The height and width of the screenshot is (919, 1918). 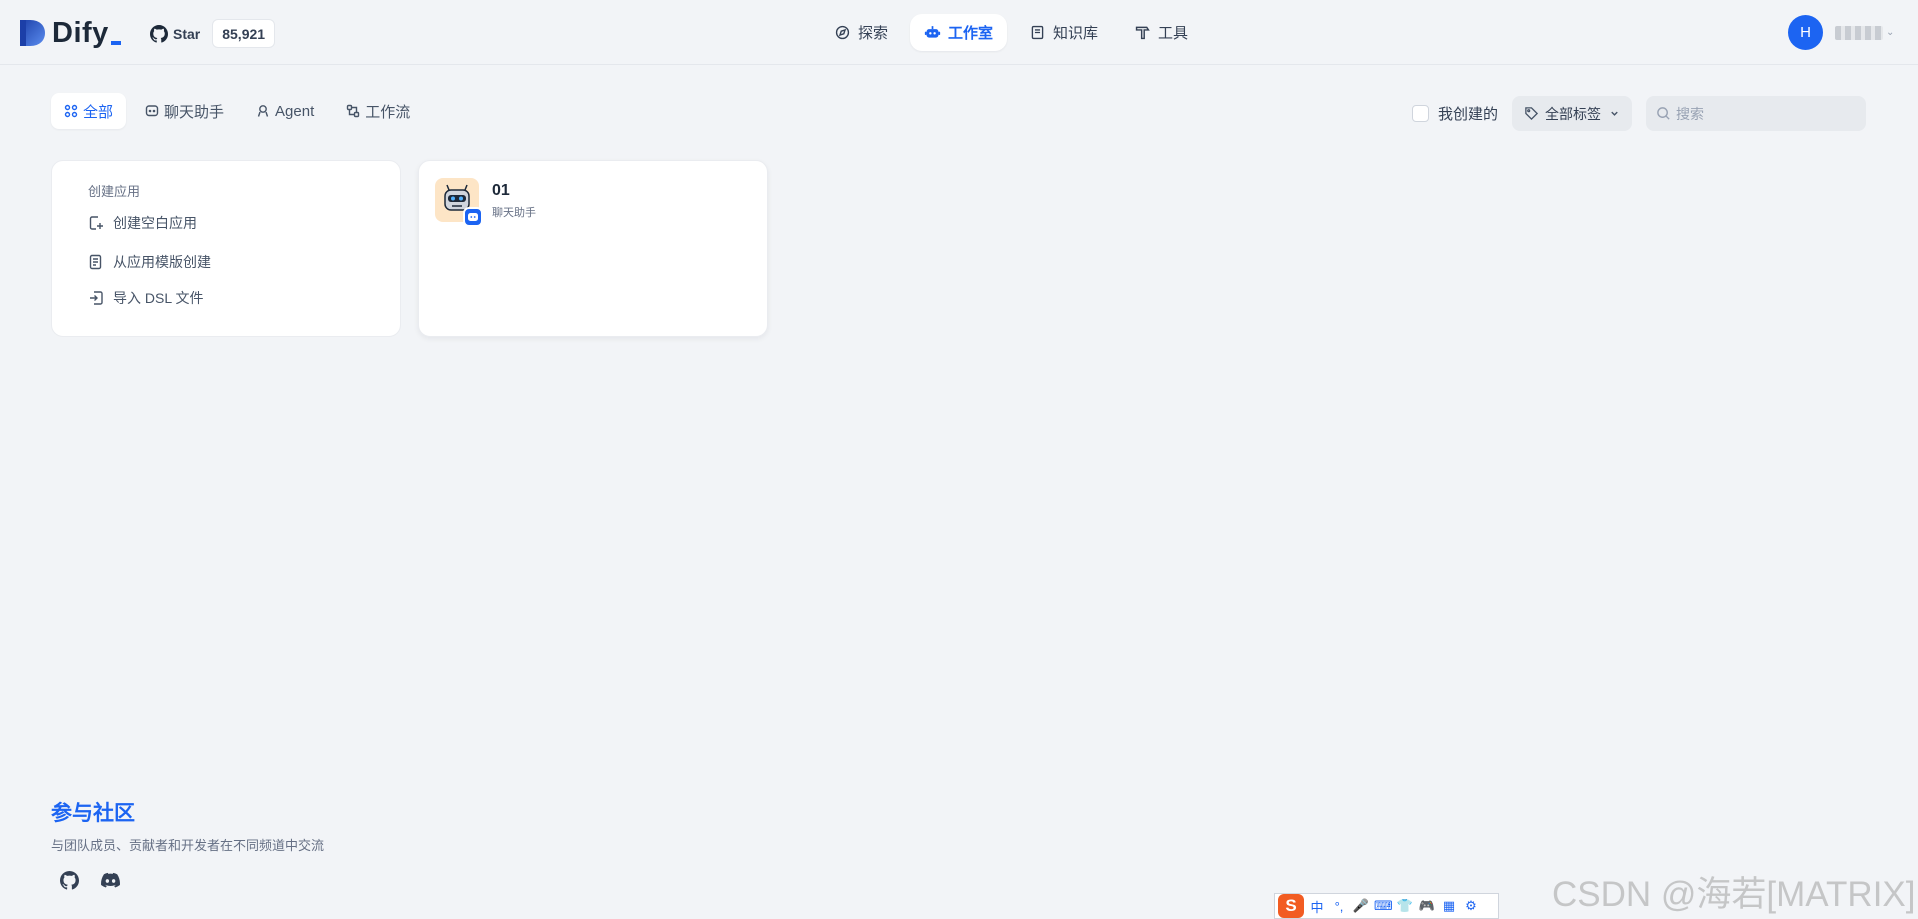 What do you see at coordinates (1339, 906) in the screenshot?
I see `ime-punctuation: °,` at bounding box center [1339, 906].